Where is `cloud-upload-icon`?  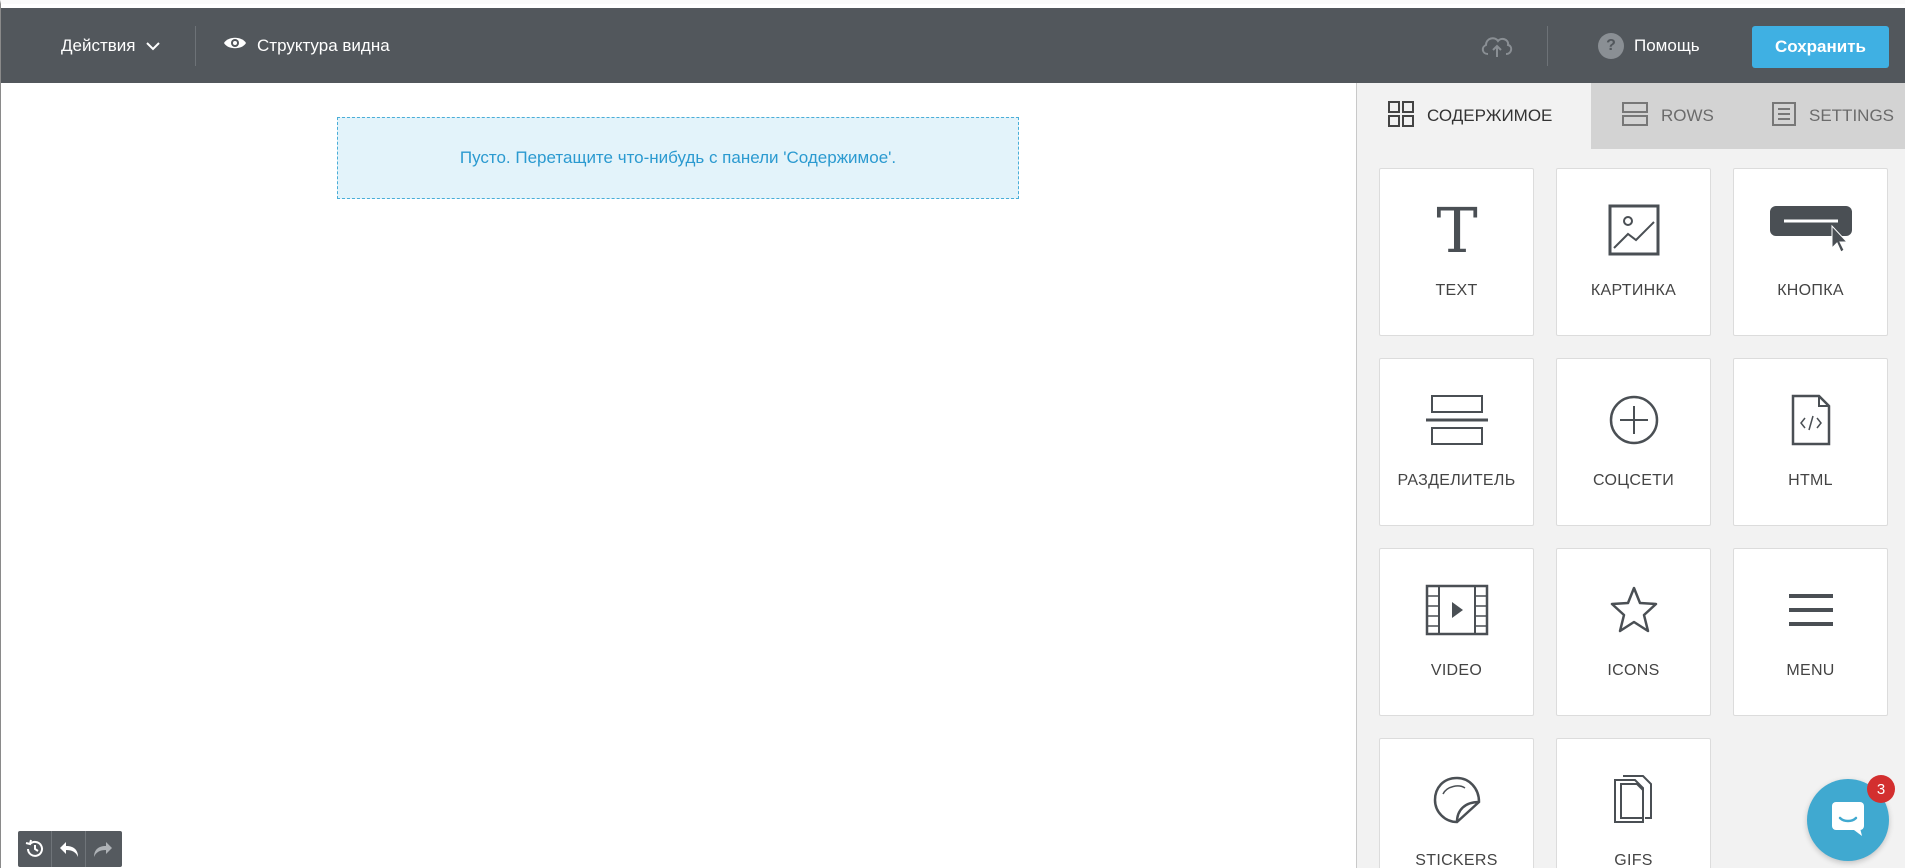 cloud-upload-icon is located at coordinates (1497, 46).